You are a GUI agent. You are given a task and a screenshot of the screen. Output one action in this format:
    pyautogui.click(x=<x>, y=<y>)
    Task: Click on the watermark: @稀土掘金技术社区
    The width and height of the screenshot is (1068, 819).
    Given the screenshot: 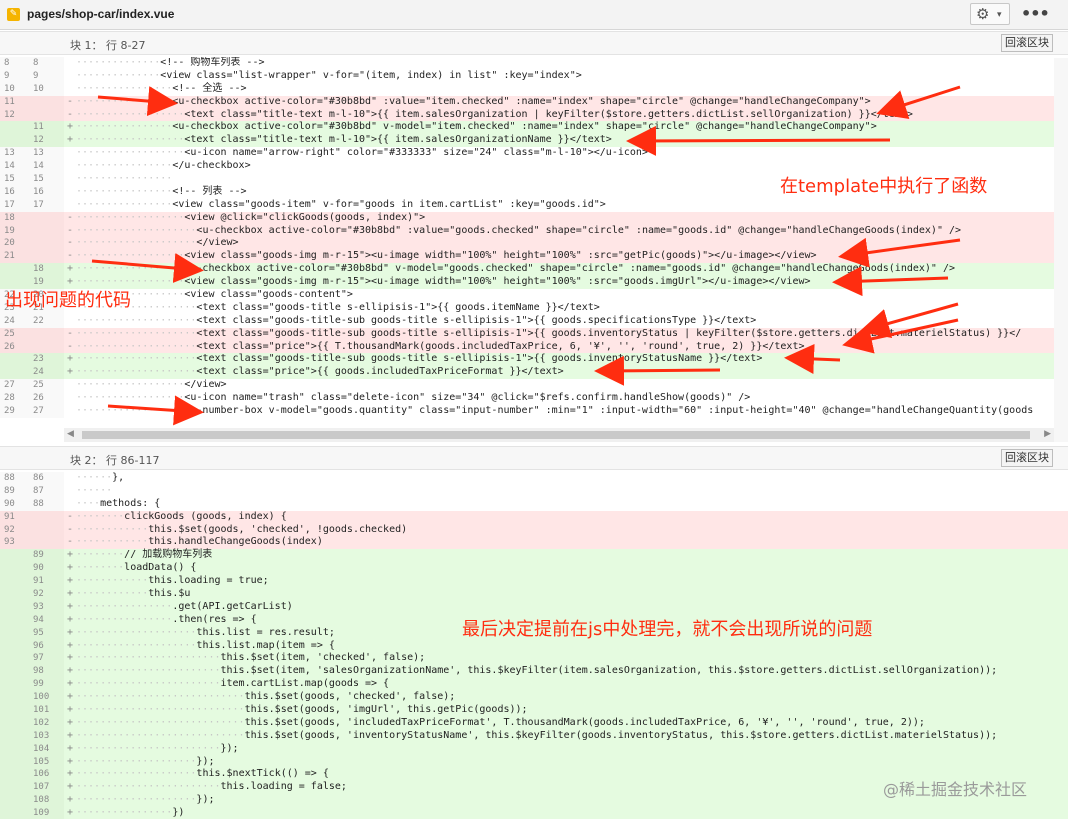 What is the action you would take?
    pyautogui.click(x=955, y=789)
    